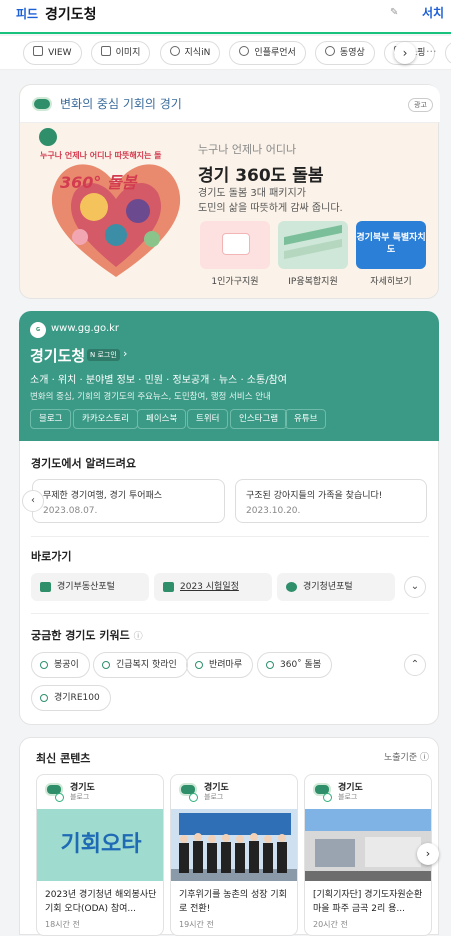  What do you see at coordinates (190, 53) in the screenshot?
I see `tab-kin: 지식iN` at bounding box center [190, 53].